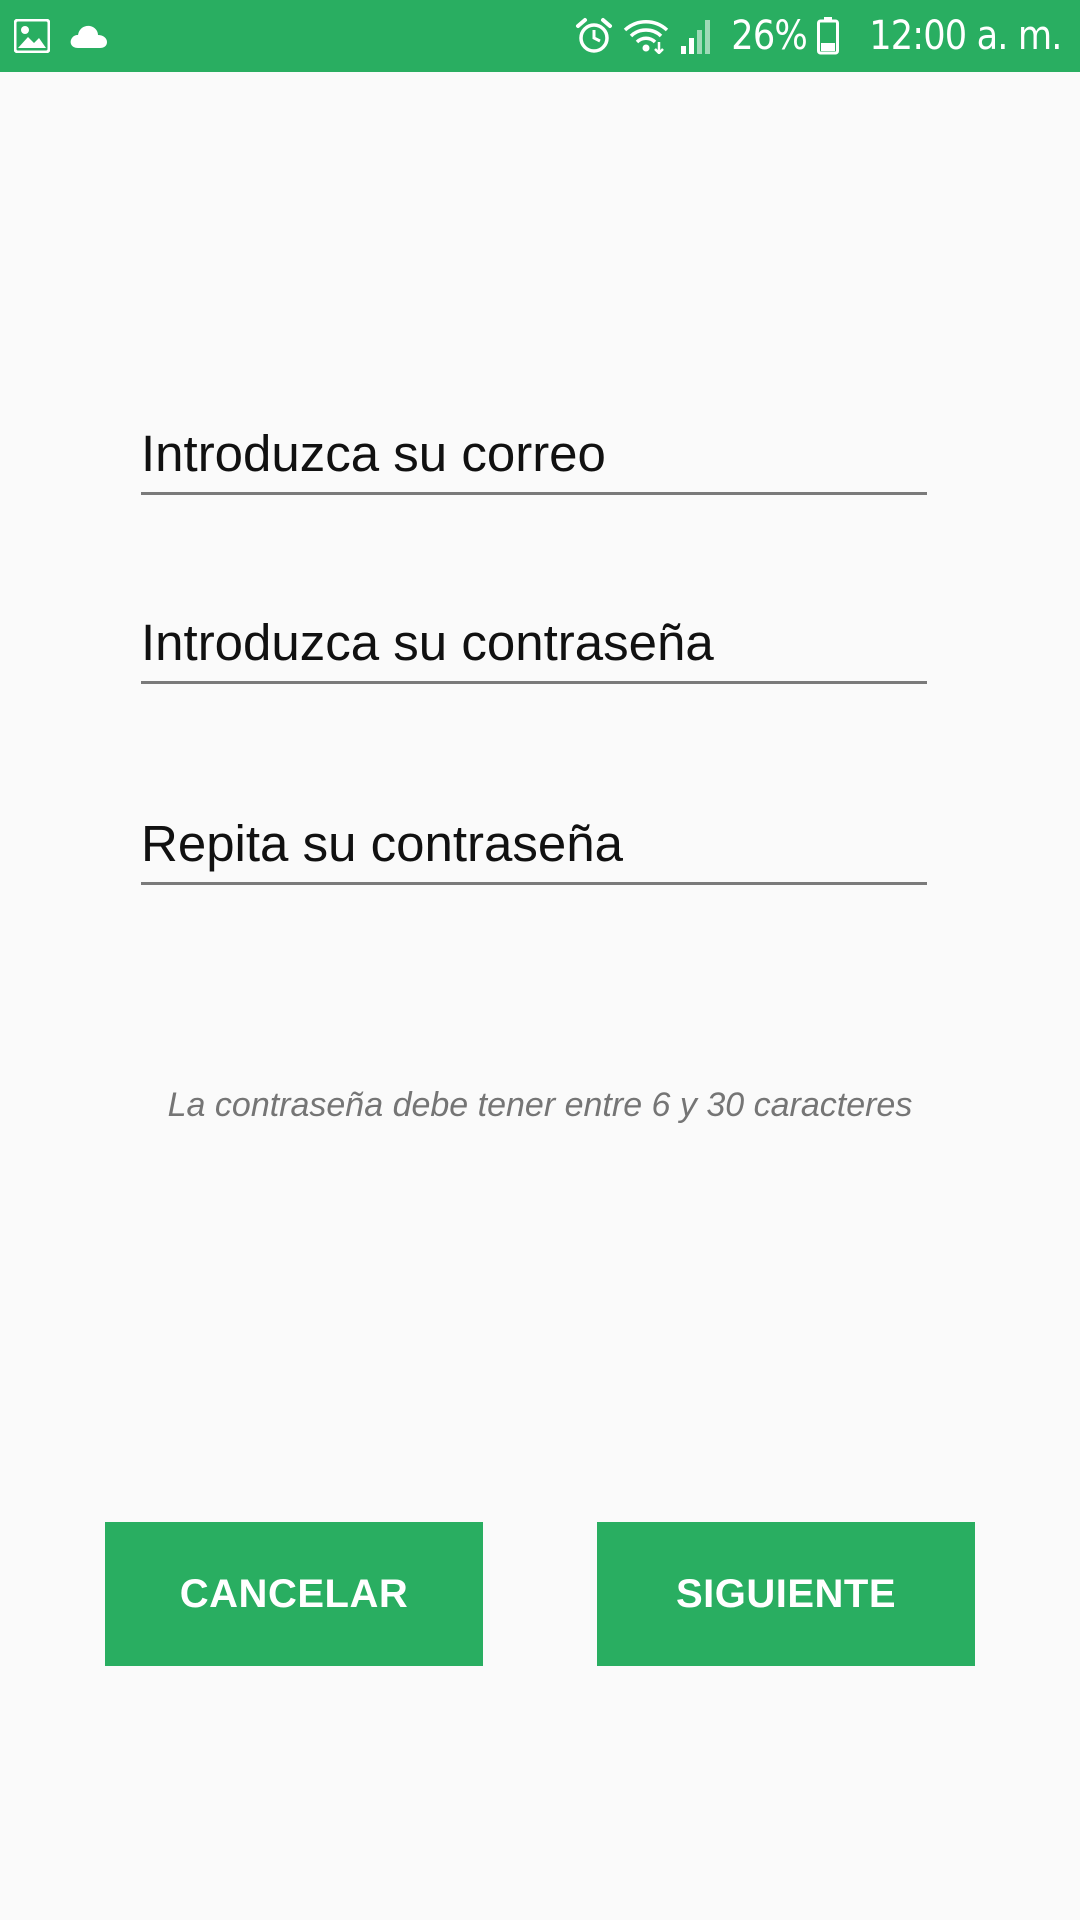 Image resolution: width=1080 pixels, height=1920 pixels. I want to click on password-field, so click(534, 643).